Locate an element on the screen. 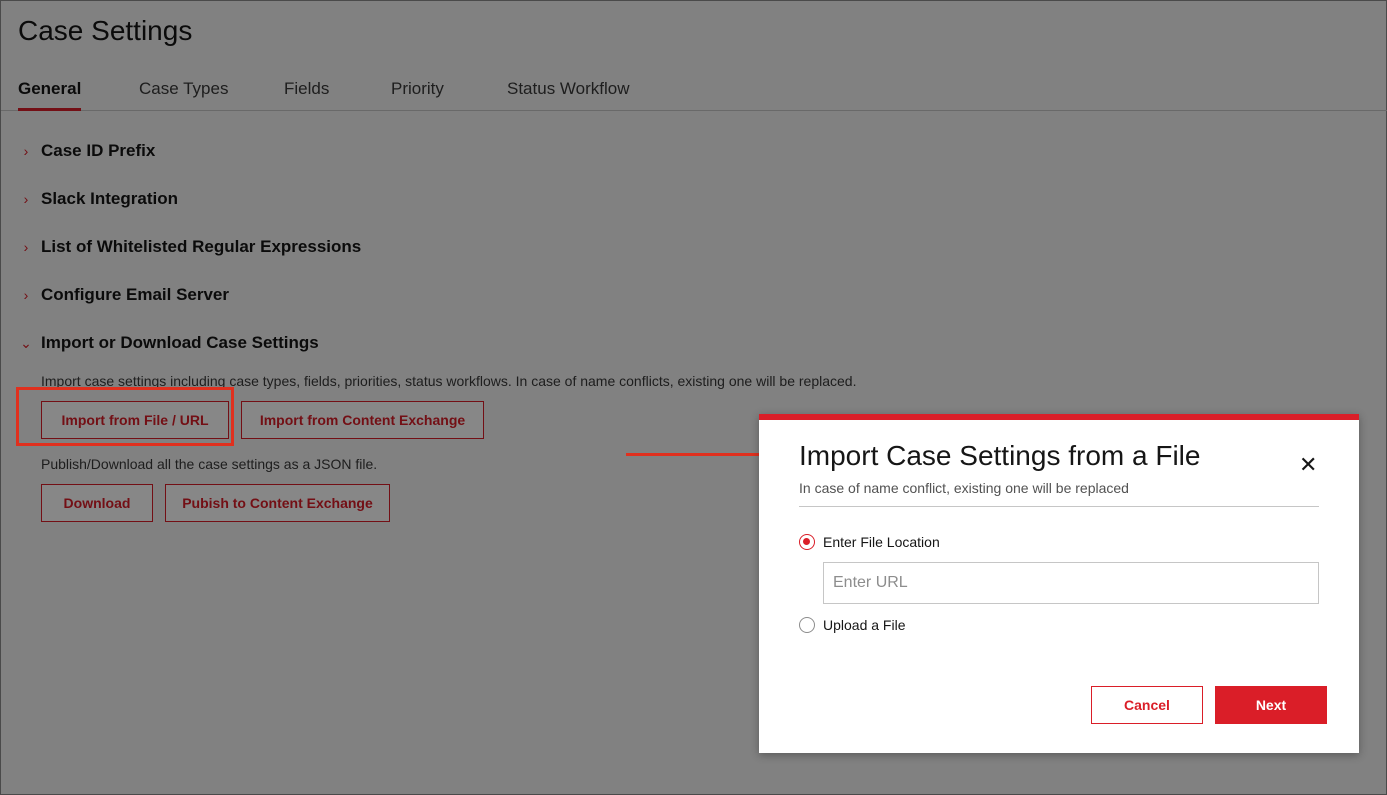  modal-divider is located at coordinates (1059, 506).